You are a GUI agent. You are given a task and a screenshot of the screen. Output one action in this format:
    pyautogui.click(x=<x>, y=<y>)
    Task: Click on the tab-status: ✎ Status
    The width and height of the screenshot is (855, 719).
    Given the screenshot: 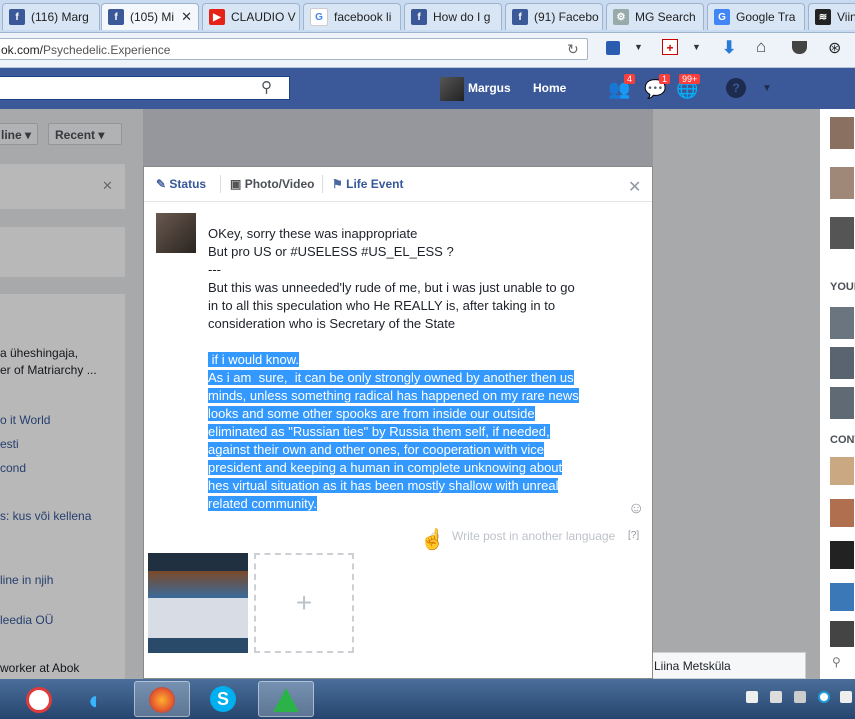 What is the action you would take?
    pyautogui.click(x=181, y=184)
    